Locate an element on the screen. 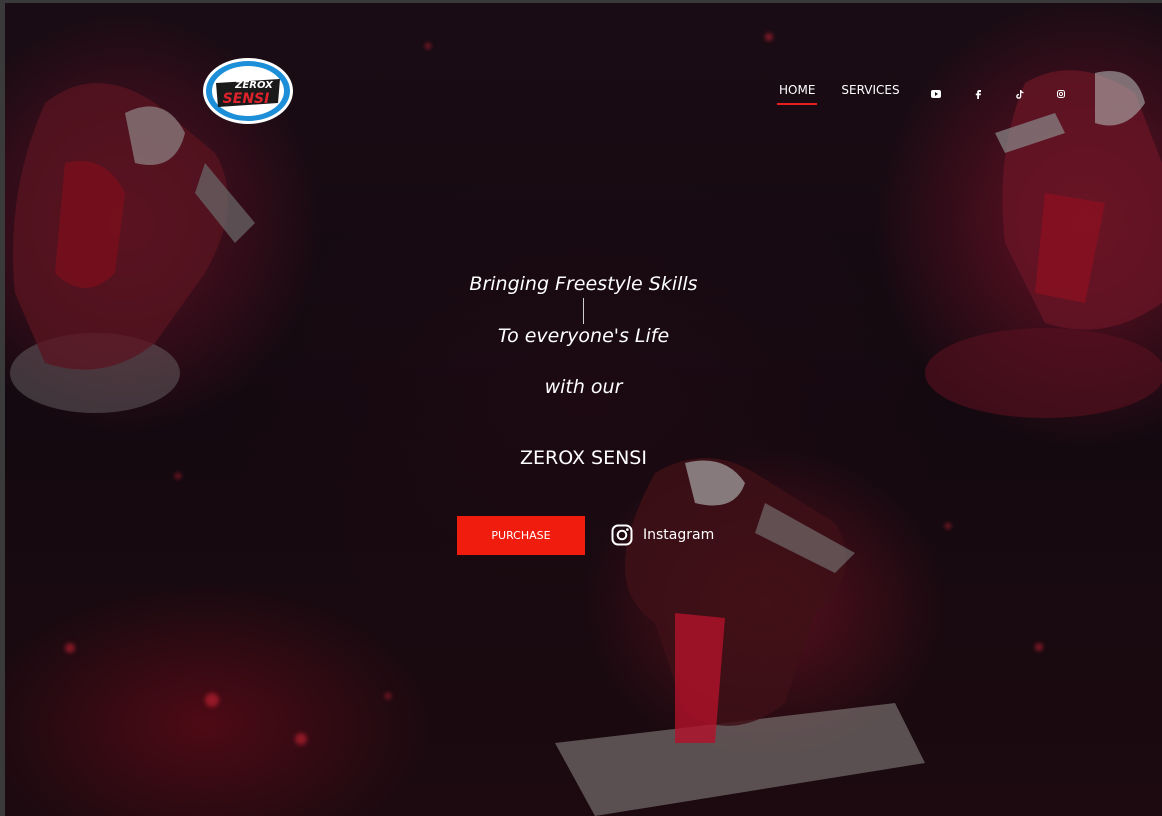  text-cursor is located at coordinates (583, 311).